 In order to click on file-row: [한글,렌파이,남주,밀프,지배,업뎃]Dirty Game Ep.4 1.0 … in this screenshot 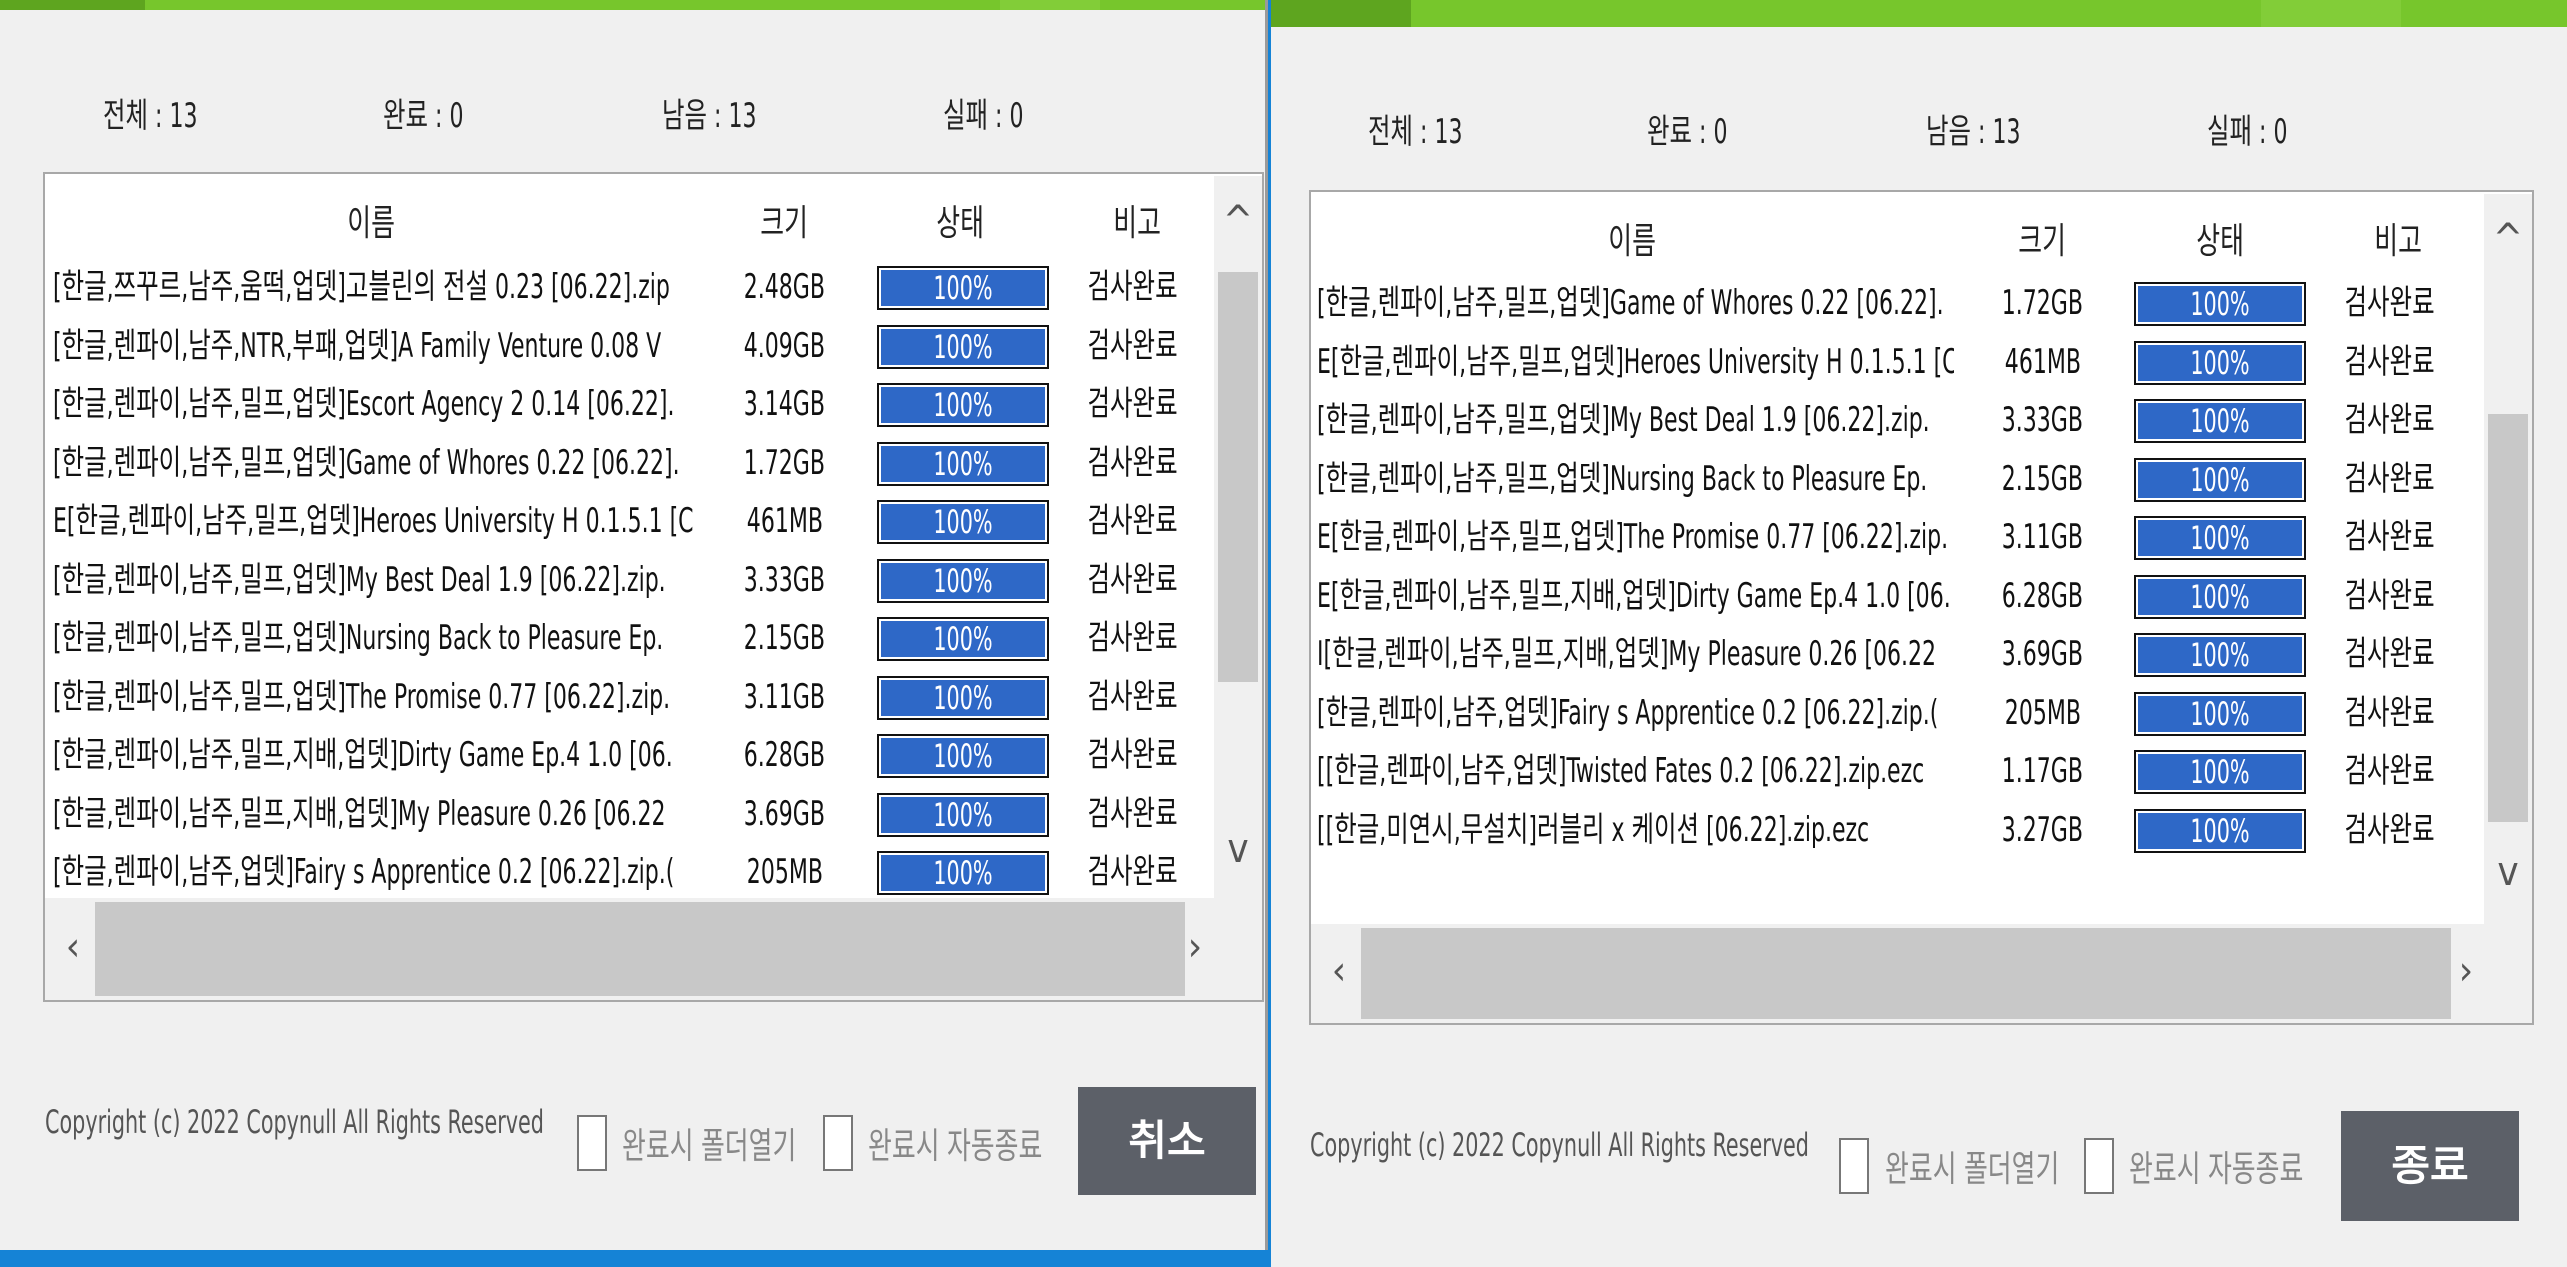, I will do `click(629, 755)`.